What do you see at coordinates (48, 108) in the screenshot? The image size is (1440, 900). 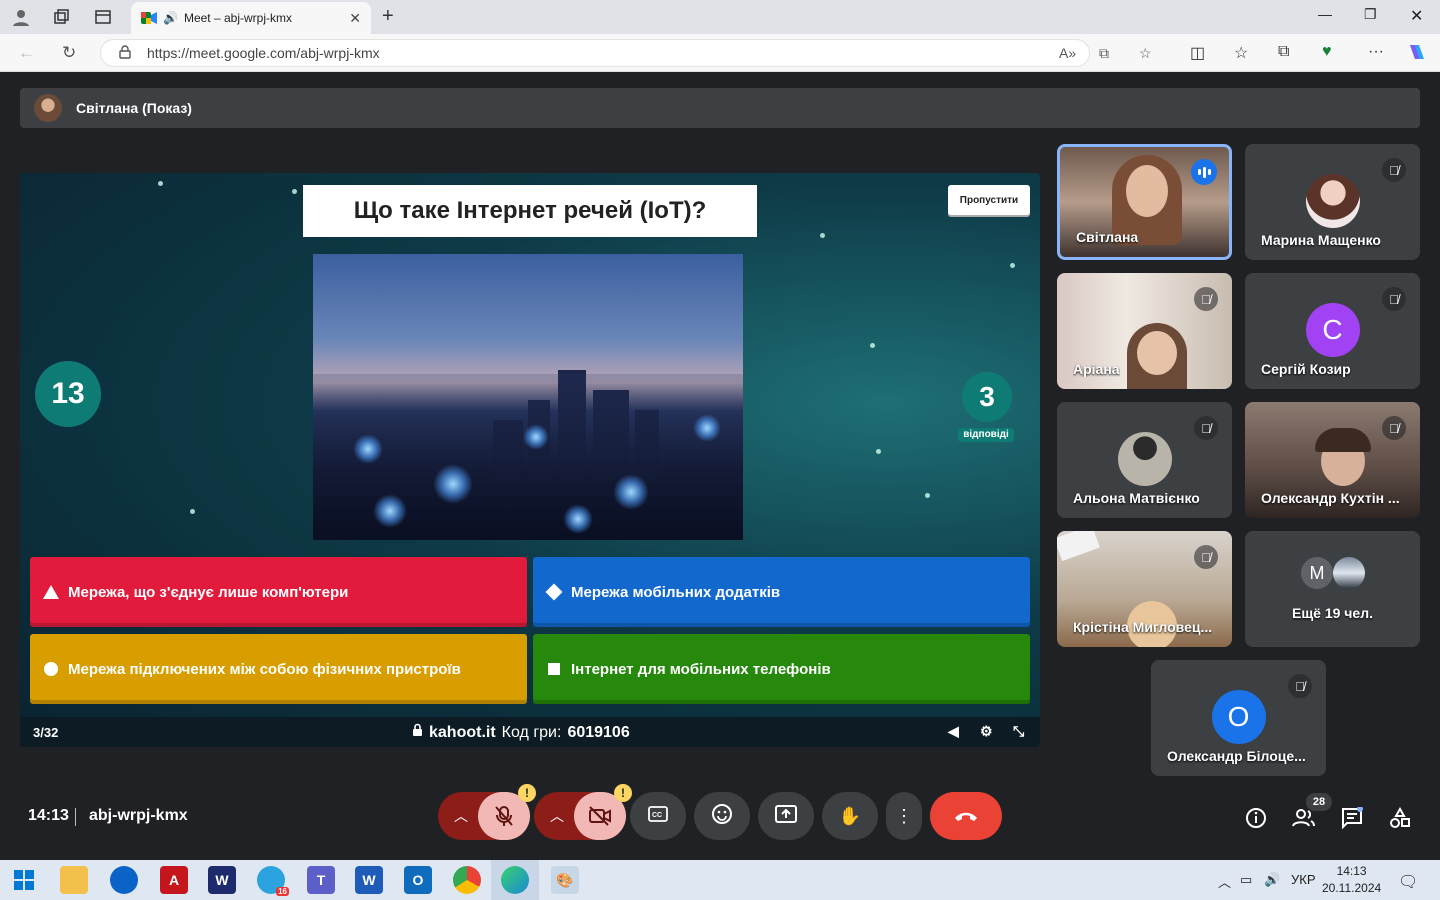 I see `presenter-avatar` at bounding box center [48, 108].